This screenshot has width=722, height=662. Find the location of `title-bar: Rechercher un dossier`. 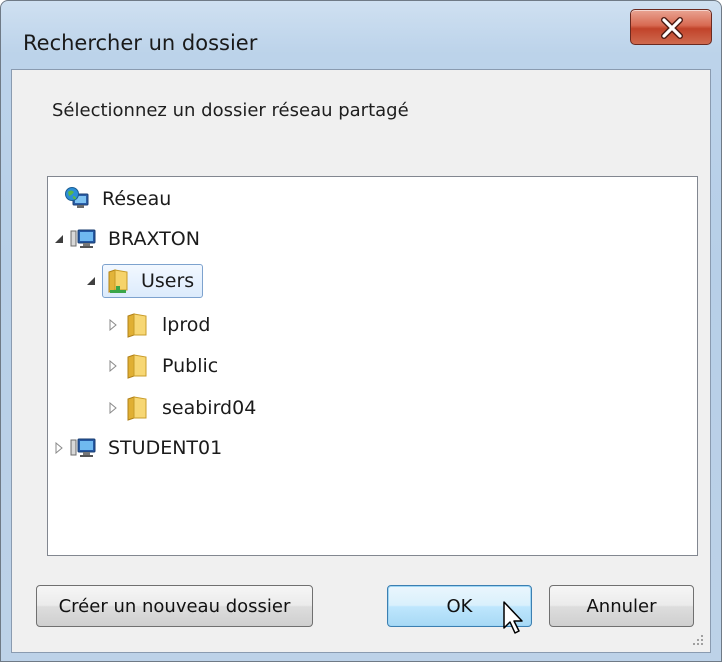

title-bar: Rechercher un dossier is located at coordinates (361, 34).